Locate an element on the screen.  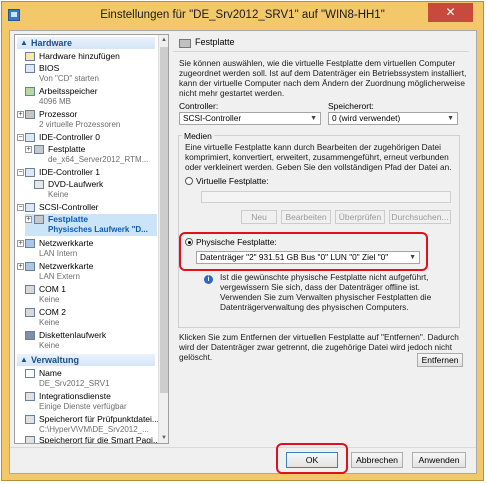
tree-sub-com2: Keine is located at coordinates (49, 322).